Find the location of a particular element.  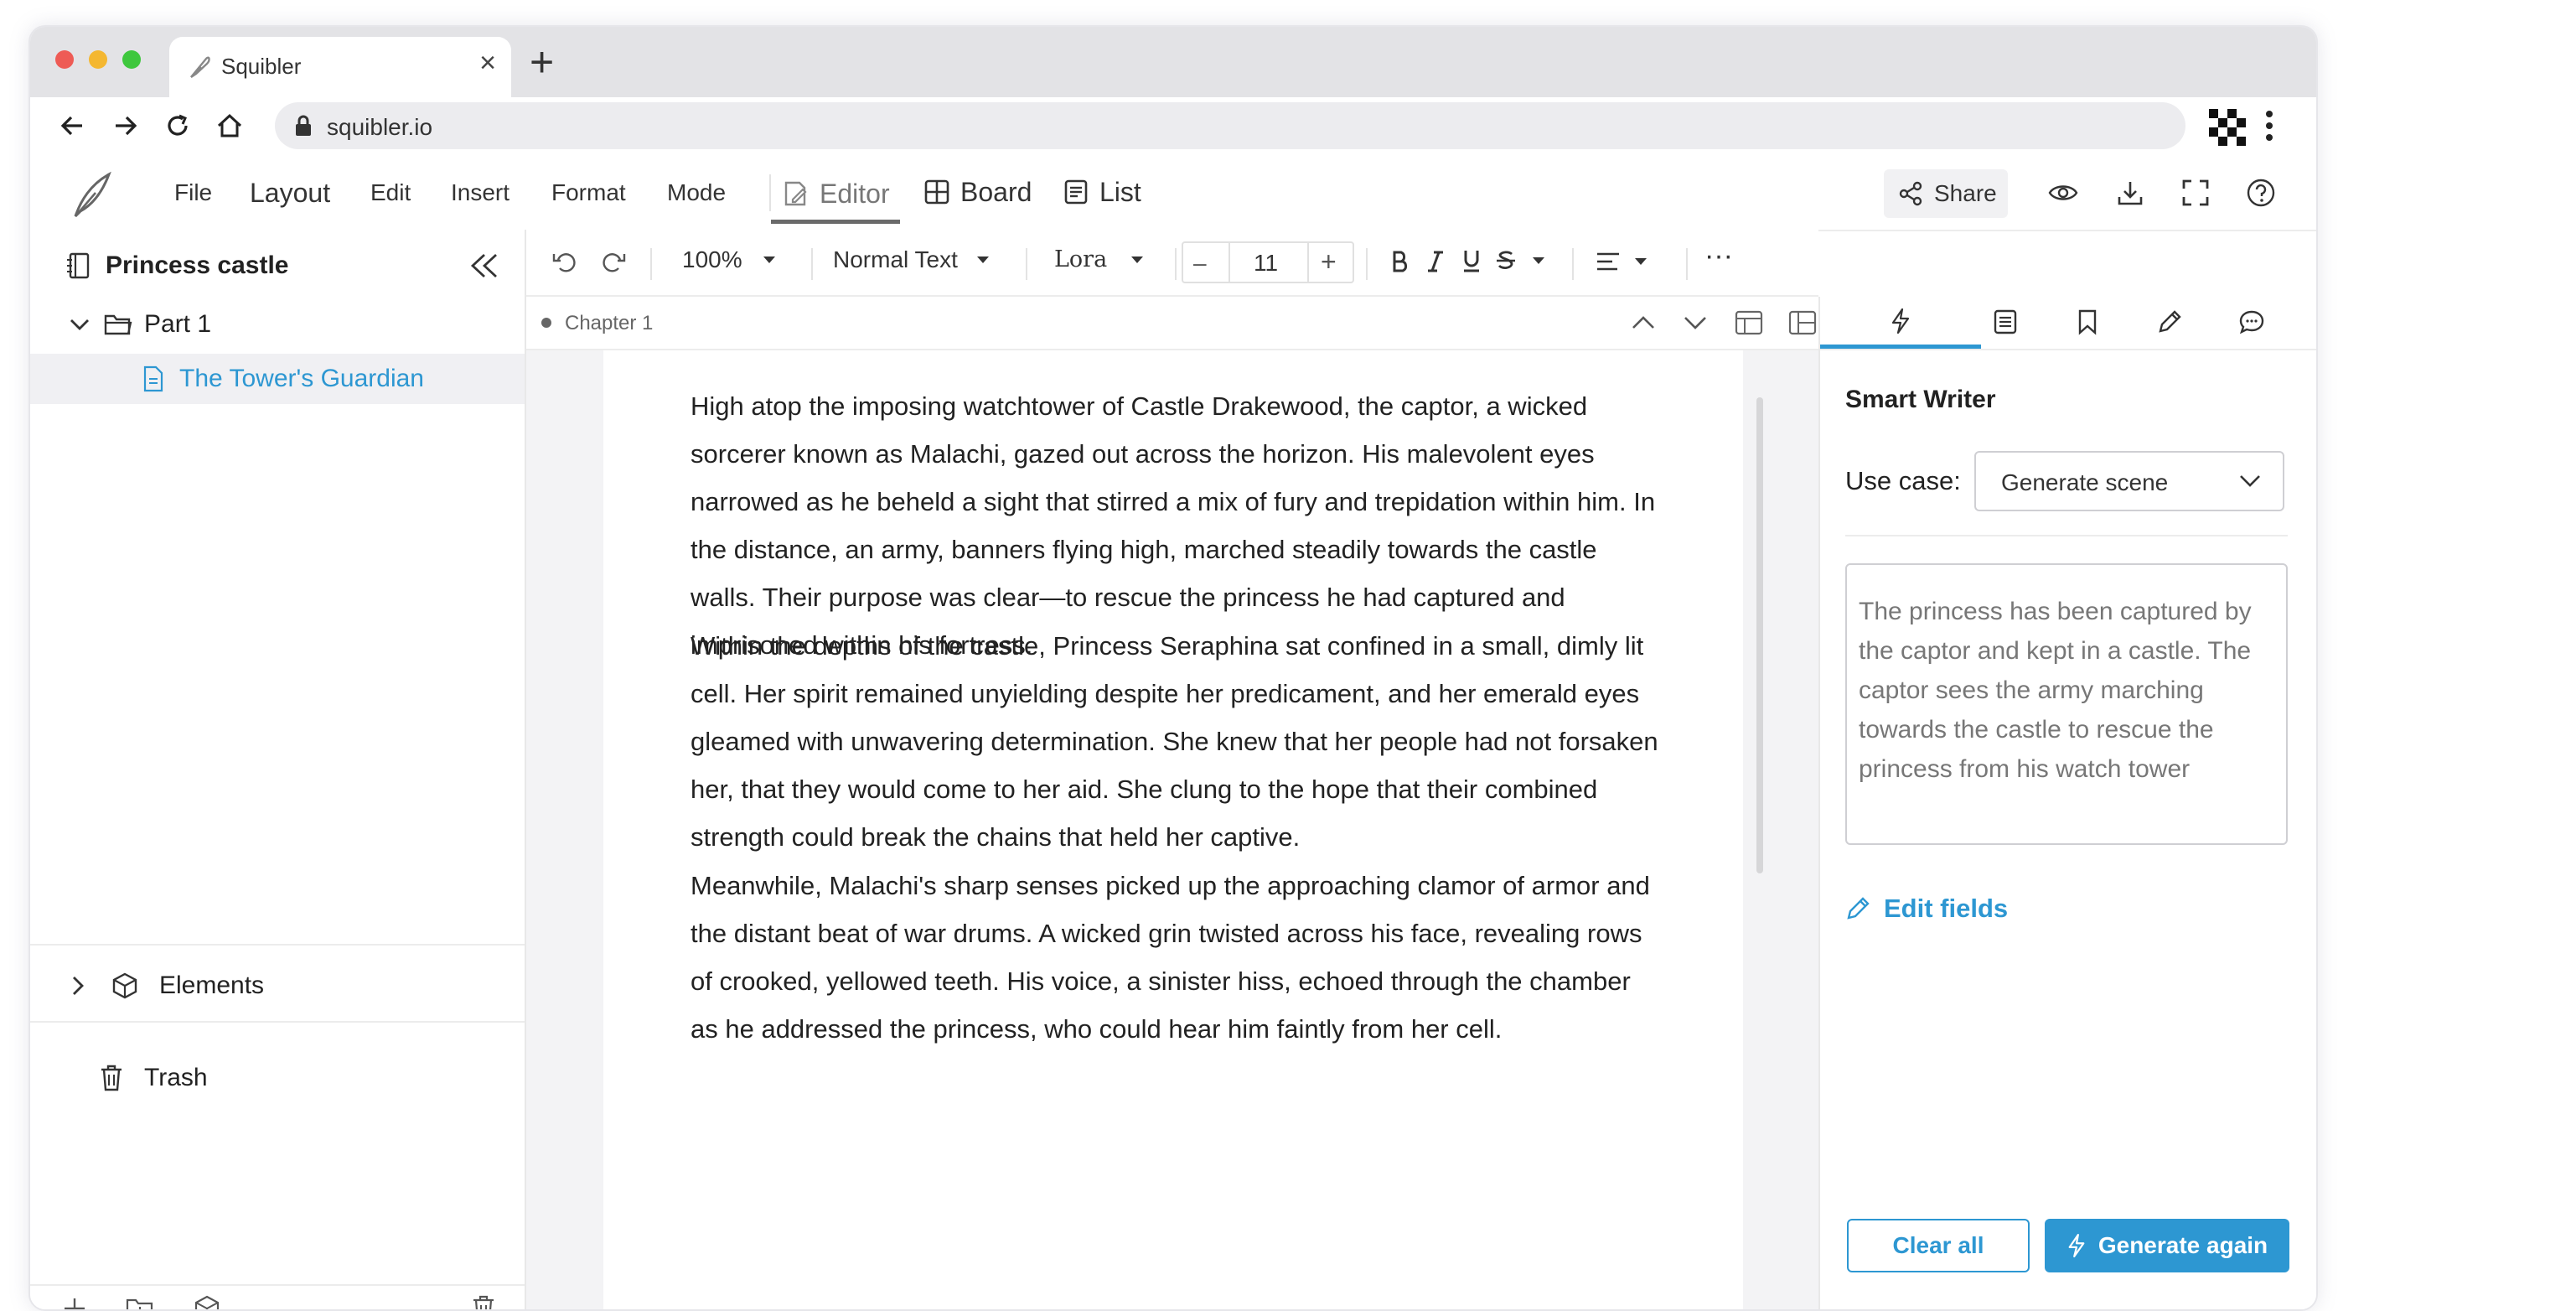

format-toolbar: 100% Normal Text Lora – 11 + ··· is located at coordinates (1172, 263).